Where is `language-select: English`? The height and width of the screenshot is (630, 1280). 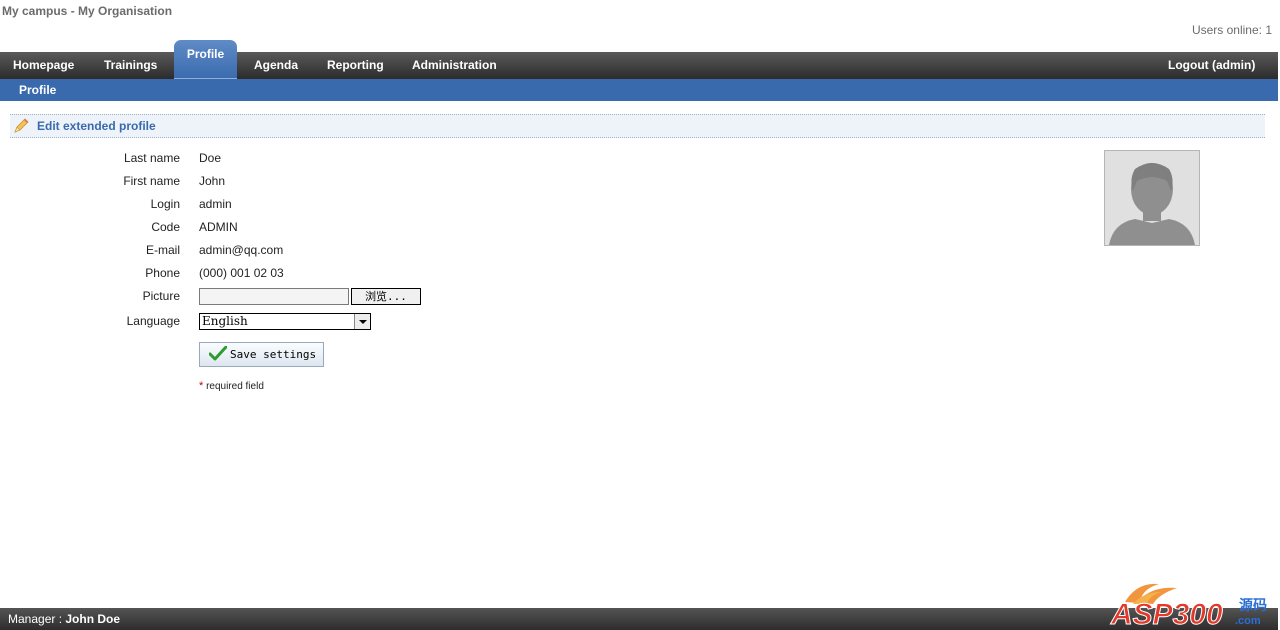
language-select: English is located at coordinates (285, 321).